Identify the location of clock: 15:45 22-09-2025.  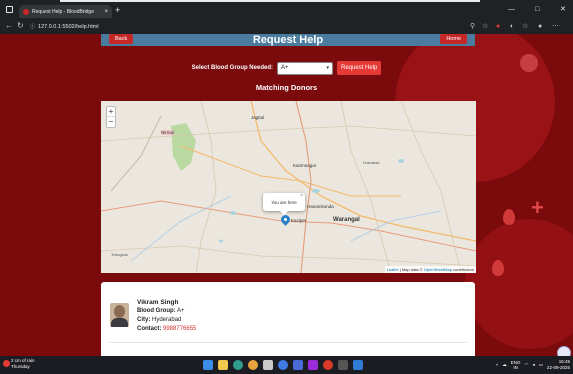
(558, 365).